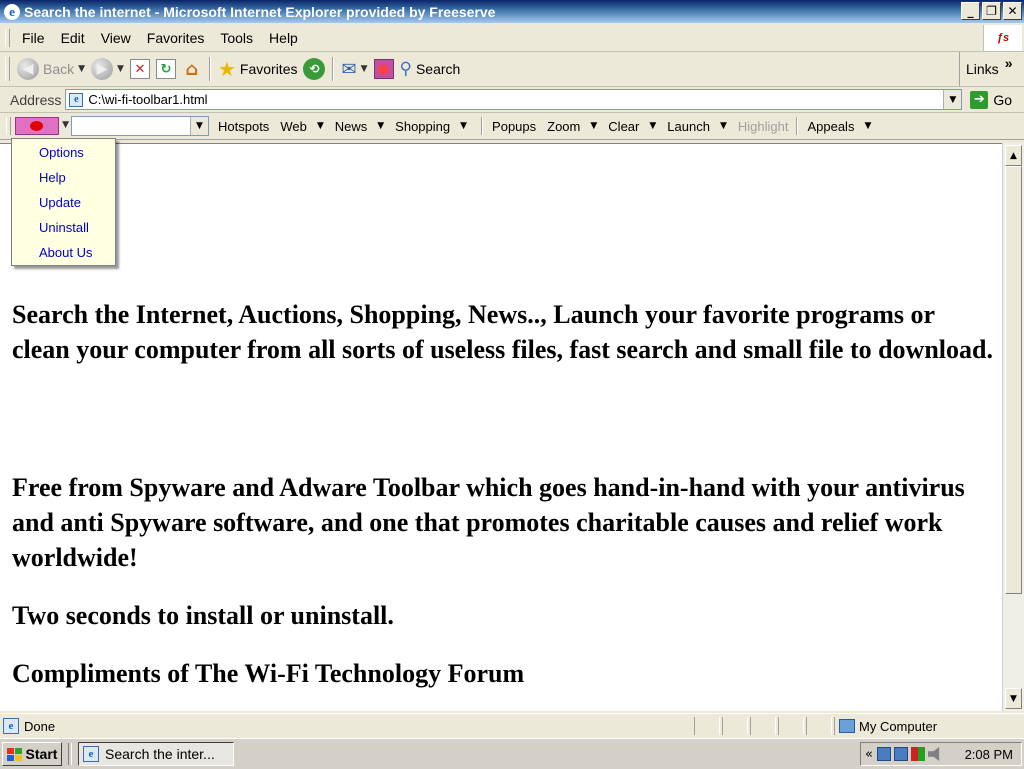 This screenshot has width=1024, height=769. I want to click on wifi-hotspots: Hotspots, so click(243, 126).